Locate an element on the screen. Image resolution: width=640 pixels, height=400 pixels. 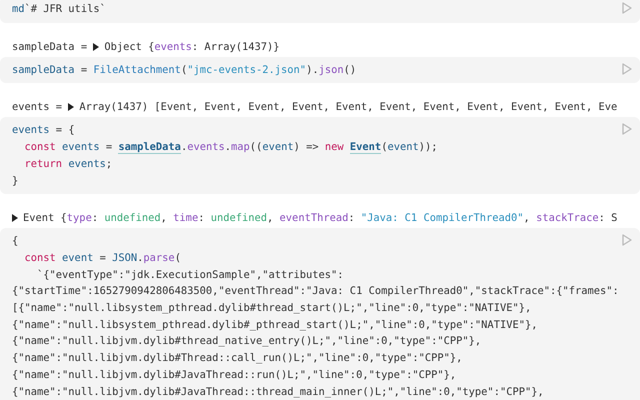
code-block: sampleData = FileAttachment("jmc-events-2.json").json() is located at coordinates (320, 70).